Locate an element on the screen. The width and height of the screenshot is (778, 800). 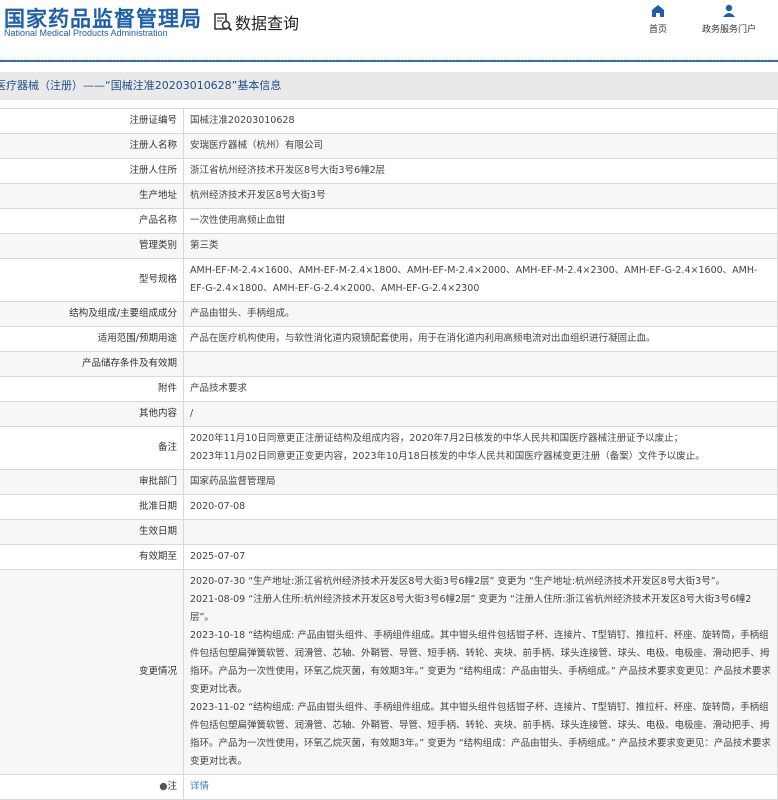
data-query-title: 数据查询 is located at coordinates (256, 22).